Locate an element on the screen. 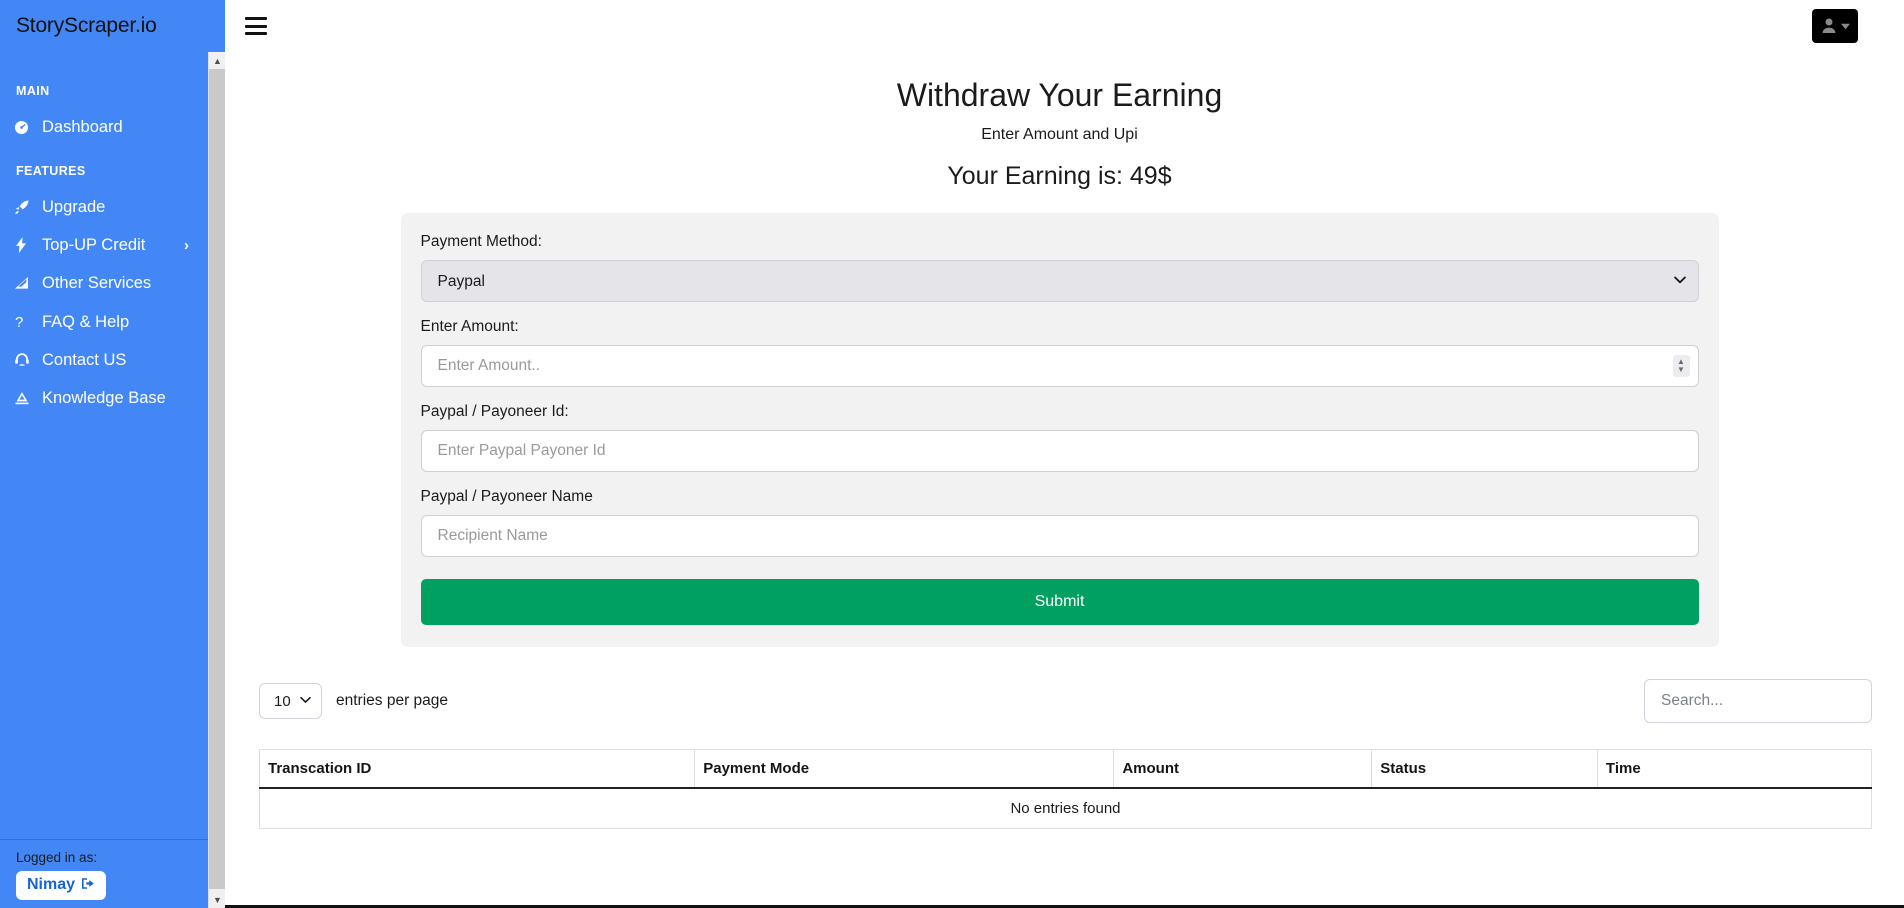  column-header-time: Time is located at coordinates (1735, 769).